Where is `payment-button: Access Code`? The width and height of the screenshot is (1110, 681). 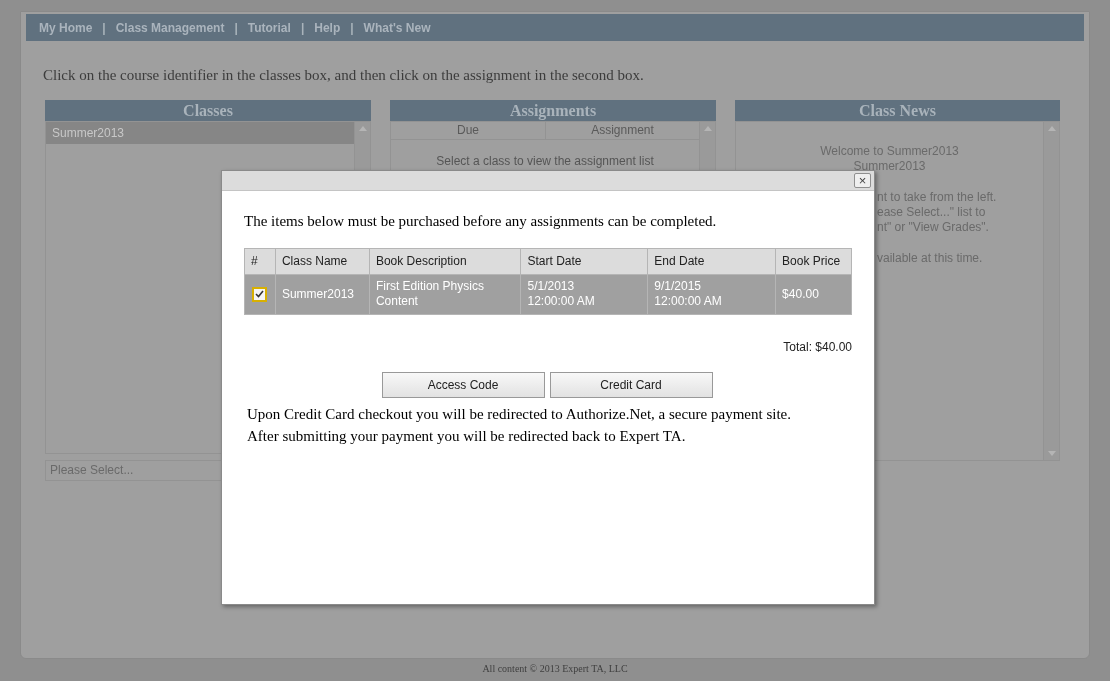
payment-button: Access Code is located at coordinates (463, 384).